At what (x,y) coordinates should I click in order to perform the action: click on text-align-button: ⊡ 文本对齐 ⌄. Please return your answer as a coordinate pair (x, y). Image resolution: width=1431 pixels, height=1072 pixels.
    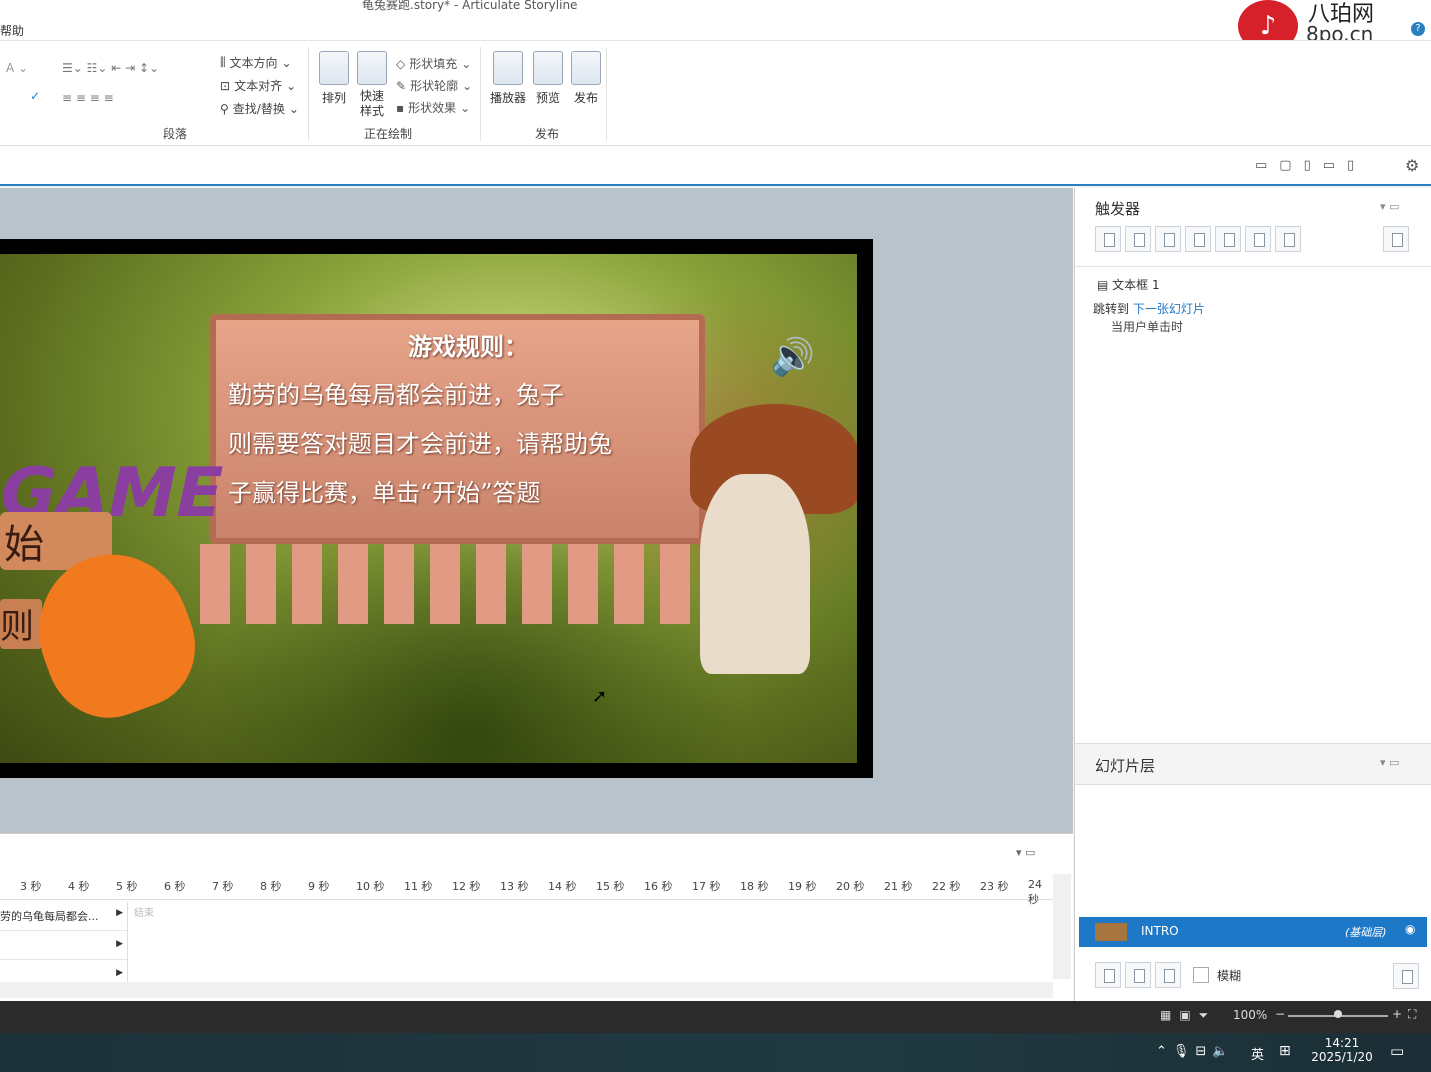
    Looking at the image, I should click on (258, 85).